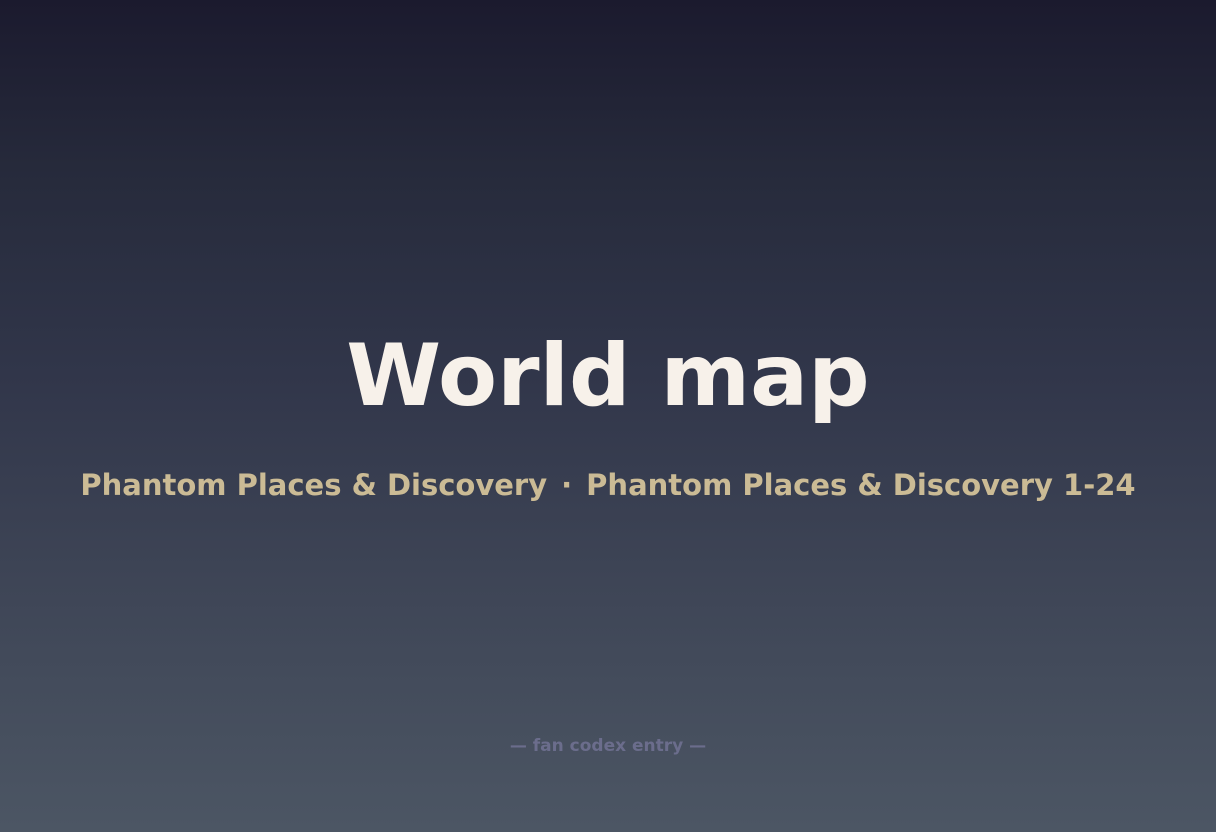 This screenshot has height=832, width=1216. I want to click on page-title: World map, so click(608, 376).